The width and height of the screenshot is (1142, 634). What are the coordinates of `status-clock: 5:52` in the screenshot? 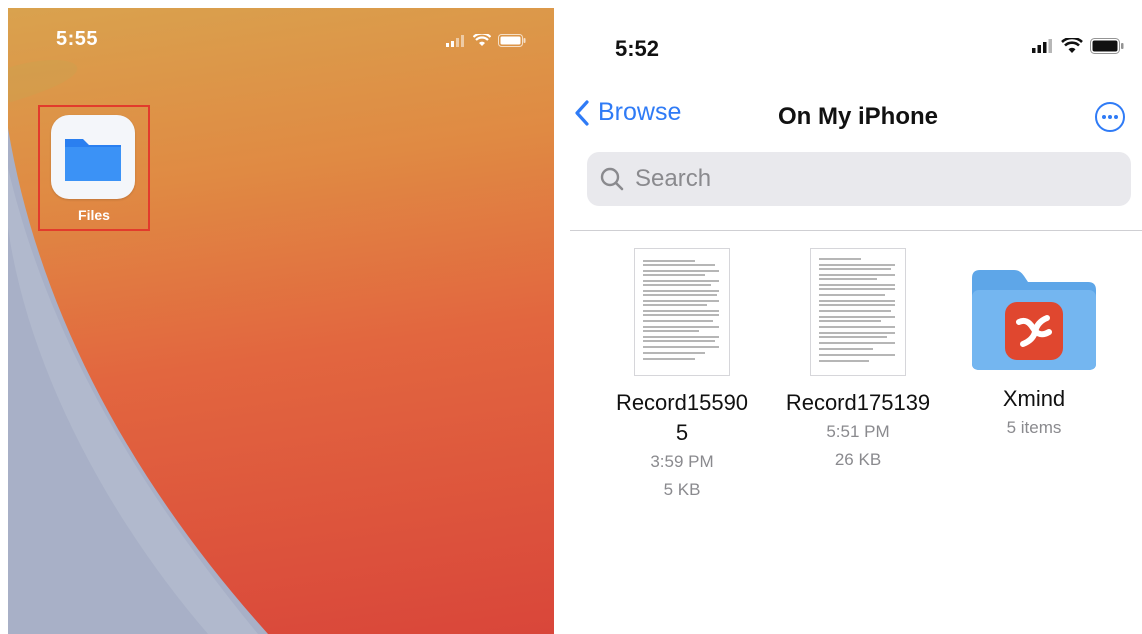 It's located at (637, 48).